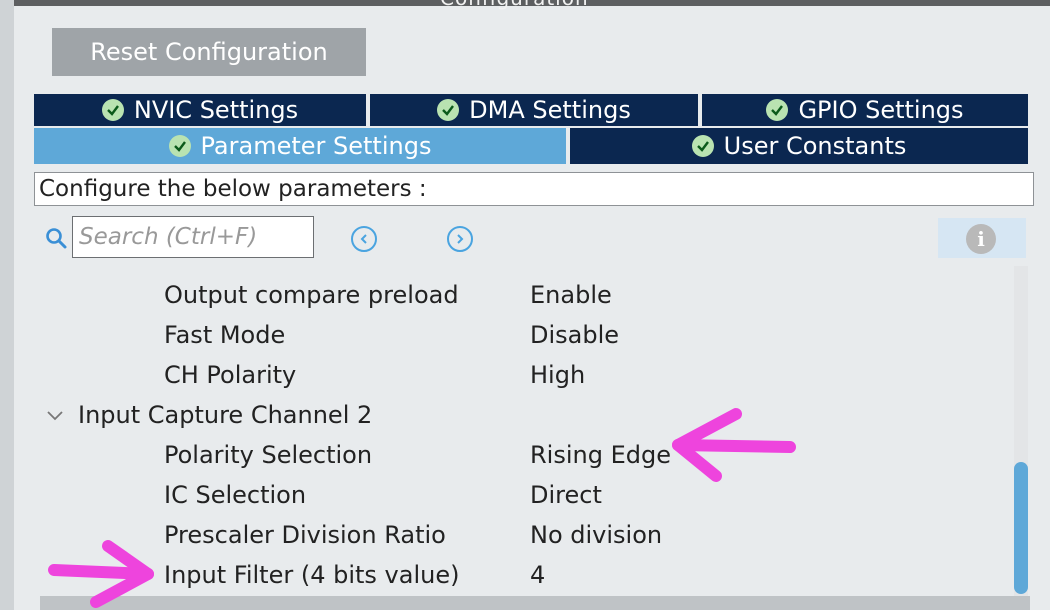 The image size is (1050, 610). I want to click on horizontal-scrollbar, so click(535, 603).